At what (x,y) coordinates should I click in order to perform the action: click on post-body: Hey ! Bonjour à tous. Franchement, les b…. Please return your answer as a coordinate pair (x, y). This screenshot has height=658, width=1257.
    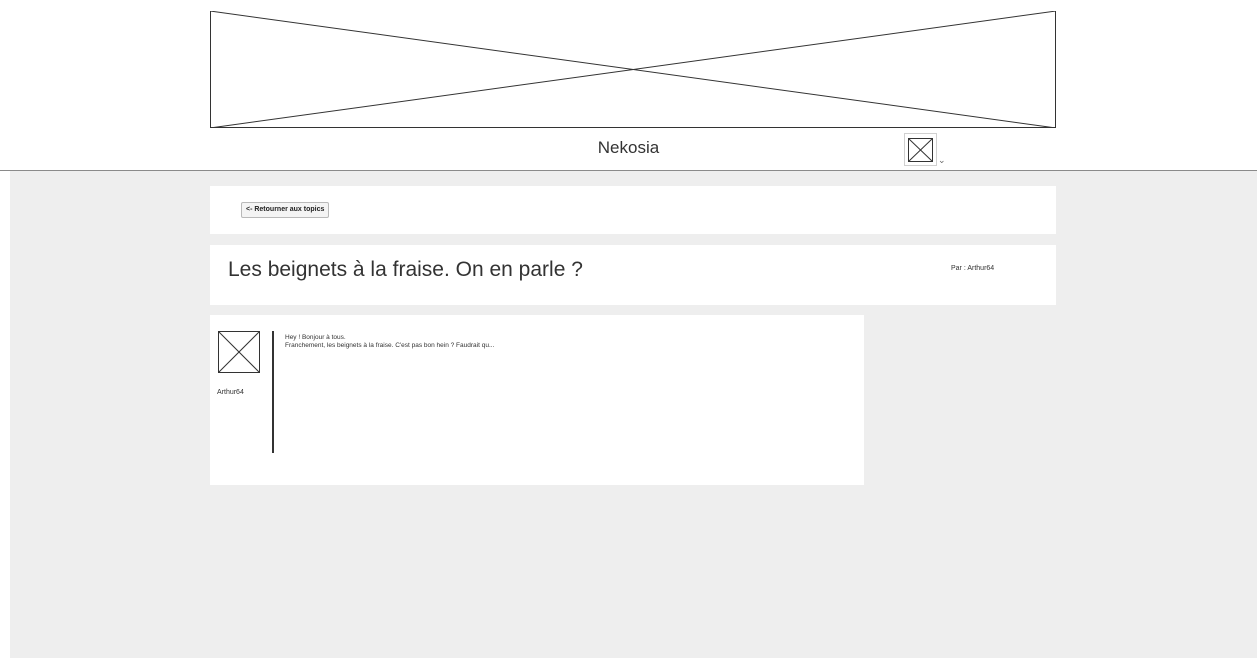
    Looking at the image, I should click on (389, 342).